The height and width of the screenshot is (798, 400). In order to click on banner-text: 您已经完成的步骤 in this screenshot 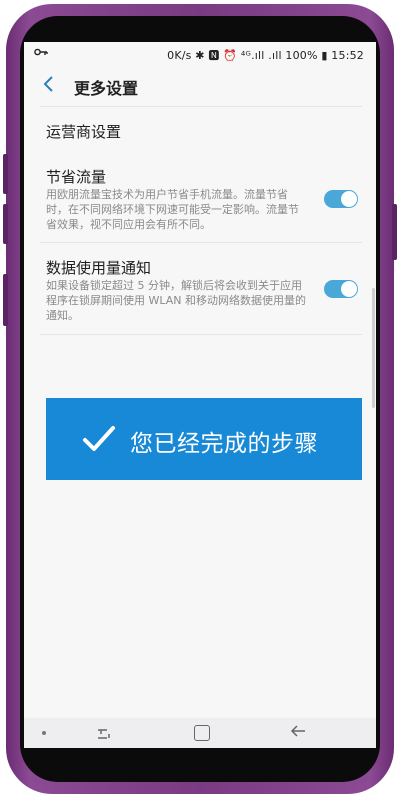, I will do `click(224, 444)`.